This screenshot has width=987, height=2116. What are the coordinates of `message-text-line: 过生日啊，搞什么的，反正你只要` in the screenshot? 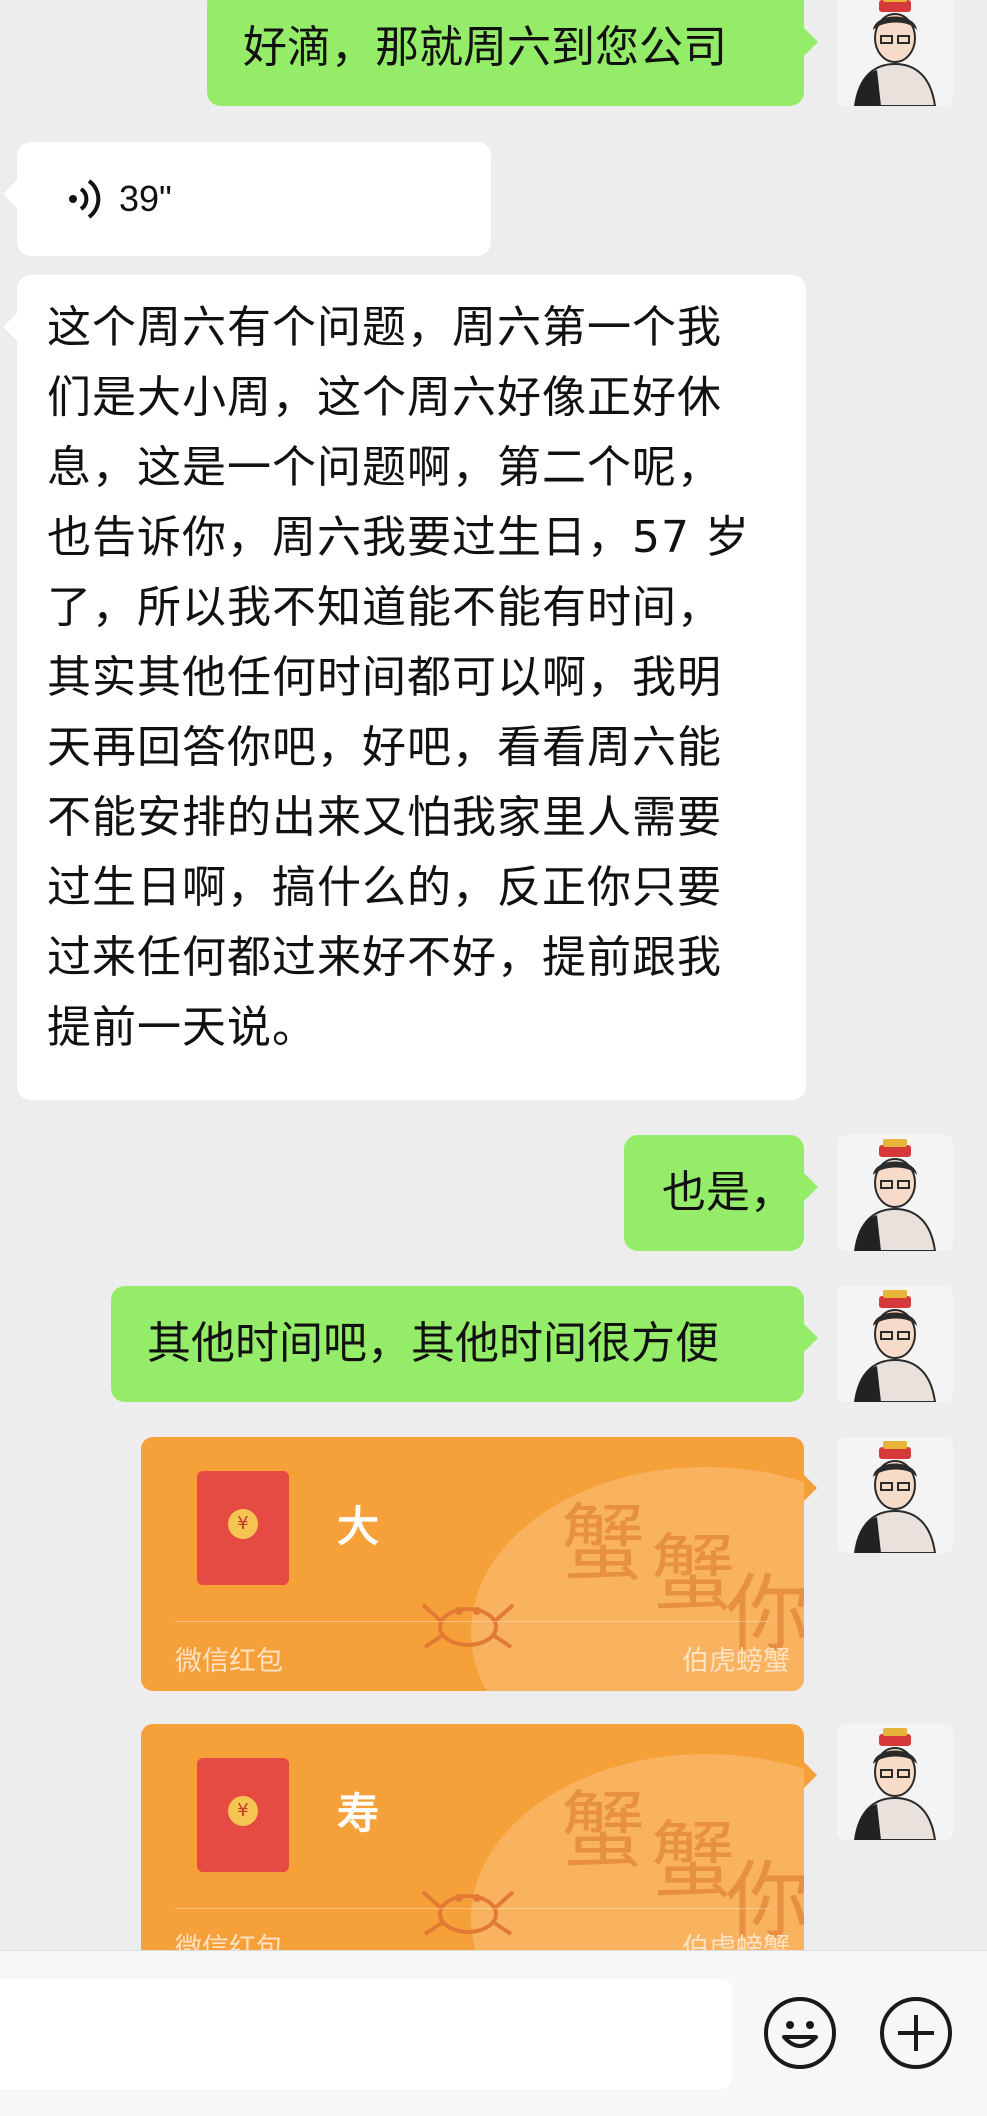 It's located at (384, 887).